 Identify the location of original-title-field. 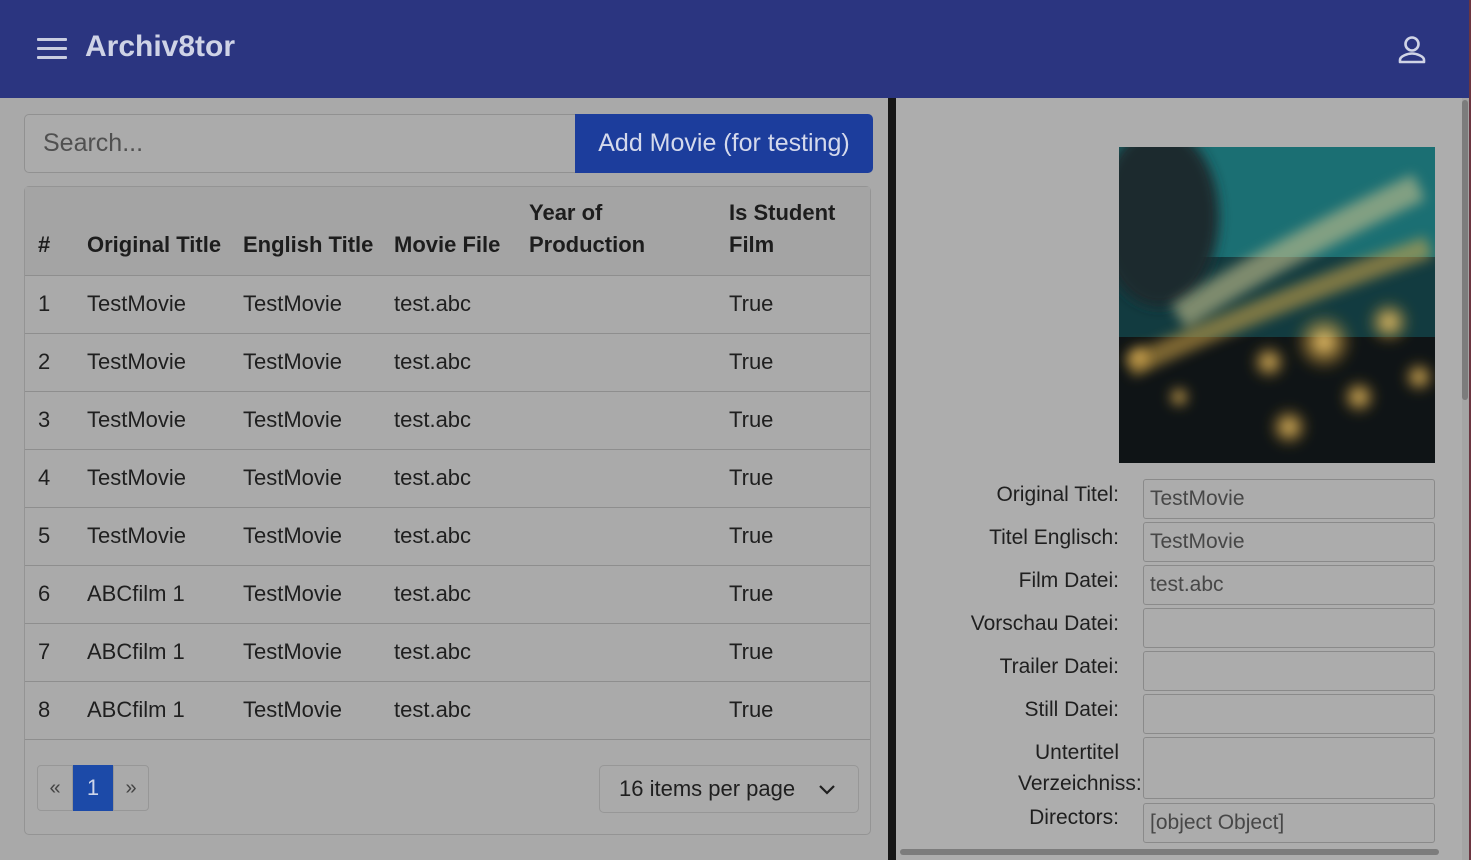
(1289, 499).